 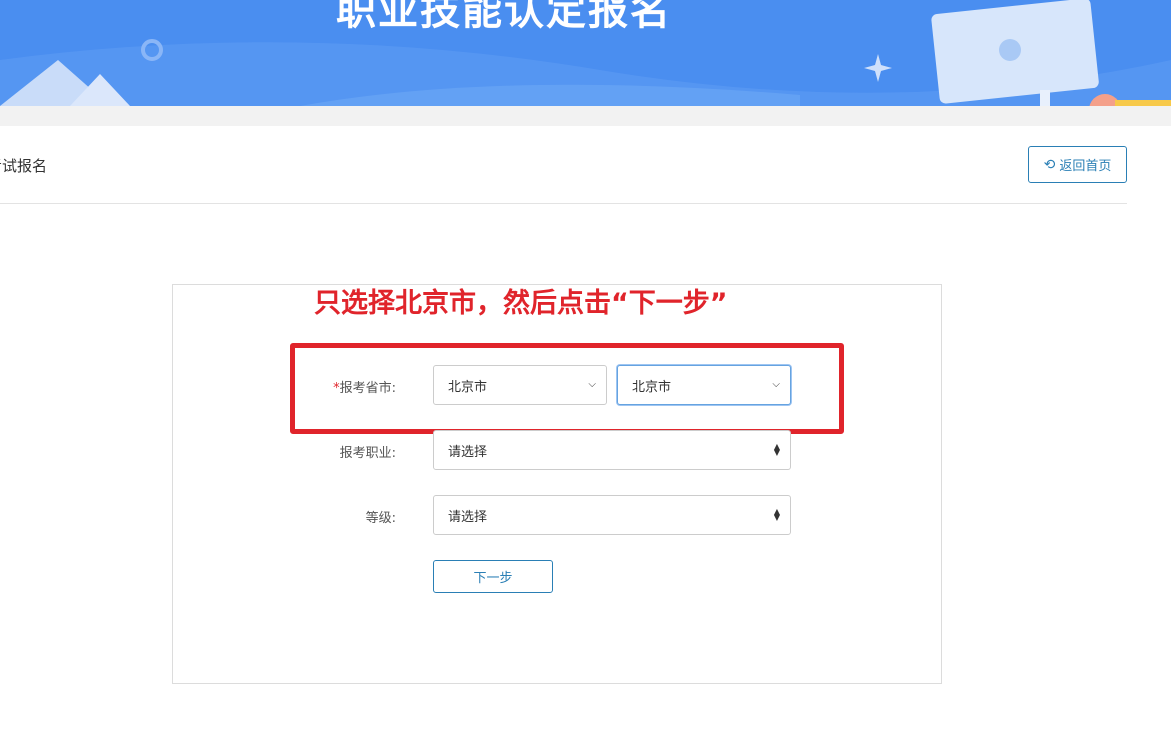 What do you see at coordinates (585, 53) in the screenshot?
I see `header-banner: 职业技能认定报名` at bounding box center [585, 53].